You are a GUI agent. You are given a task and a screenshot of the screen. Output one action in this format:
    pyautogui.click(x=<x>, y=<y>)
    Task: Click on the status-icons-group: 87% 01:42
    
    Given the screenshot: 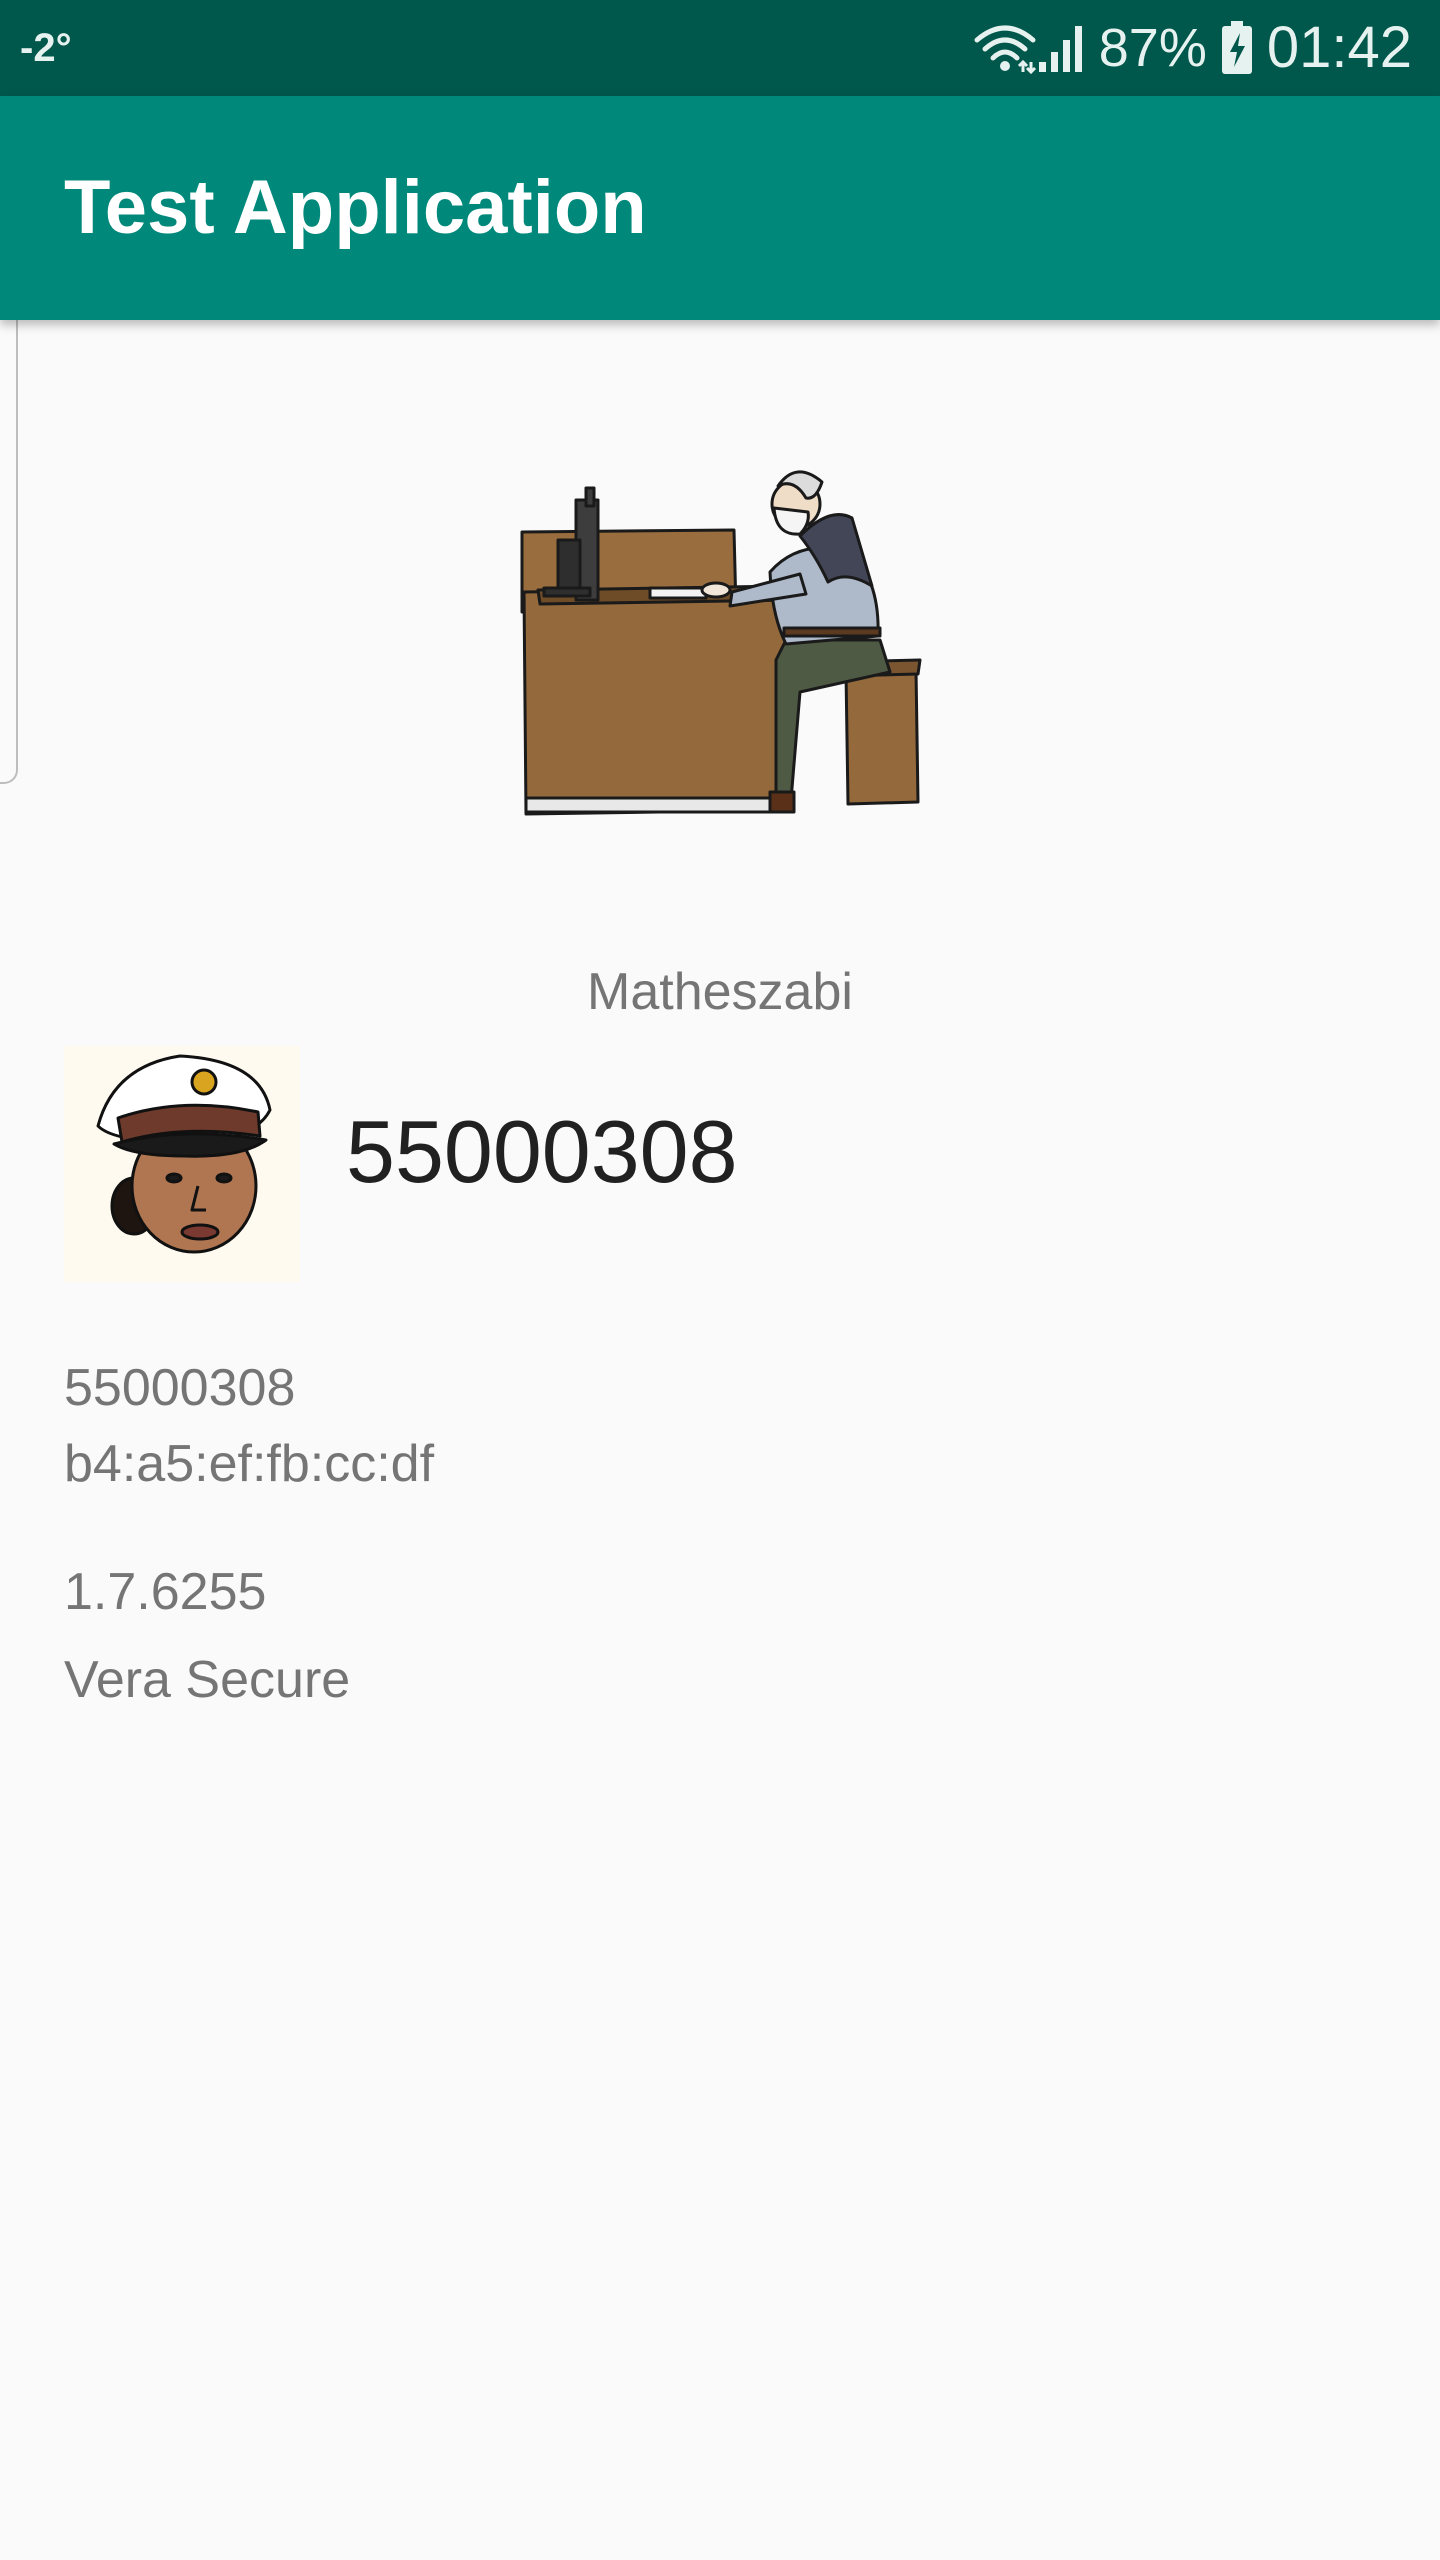 What is the action you would take?
    pyautogui.click(x=1192, y=48)
    